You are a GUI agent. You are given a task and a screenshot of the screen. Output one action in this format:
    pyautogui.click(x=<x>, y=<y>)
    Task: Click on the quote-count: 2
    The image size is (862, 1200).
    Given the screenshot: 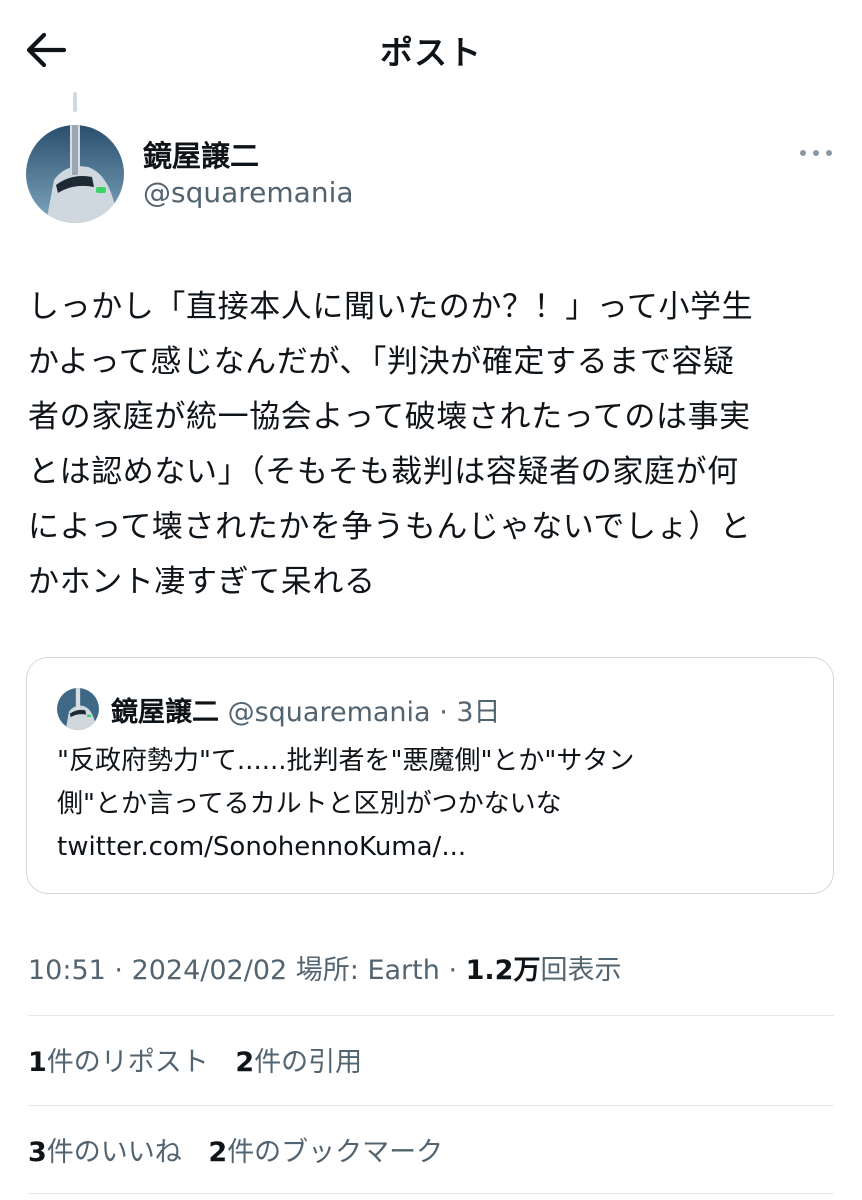 What is the action you would take?
    pyautogui.click(x=245, y=1062)
    